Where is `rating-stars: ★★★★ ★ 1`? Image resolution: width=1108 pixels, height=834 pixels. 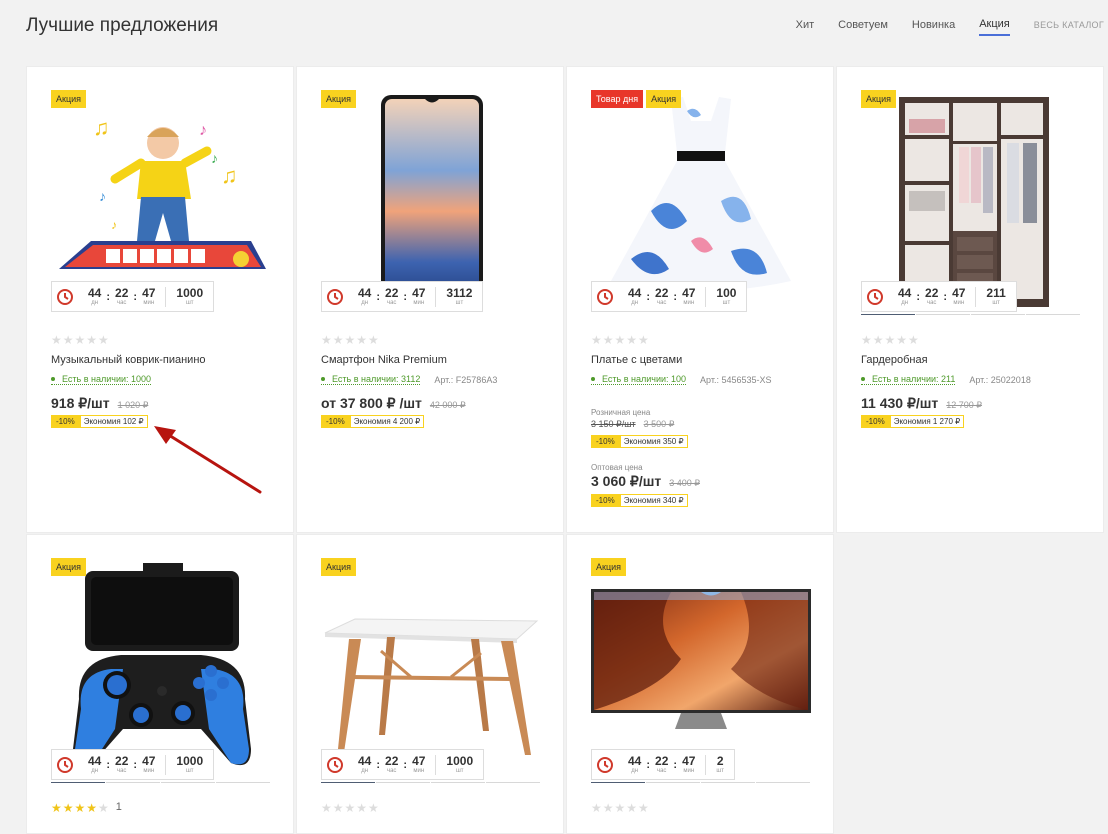 rating-stars: ★★★★ ★ 1 is located at coordinates (87, 808).